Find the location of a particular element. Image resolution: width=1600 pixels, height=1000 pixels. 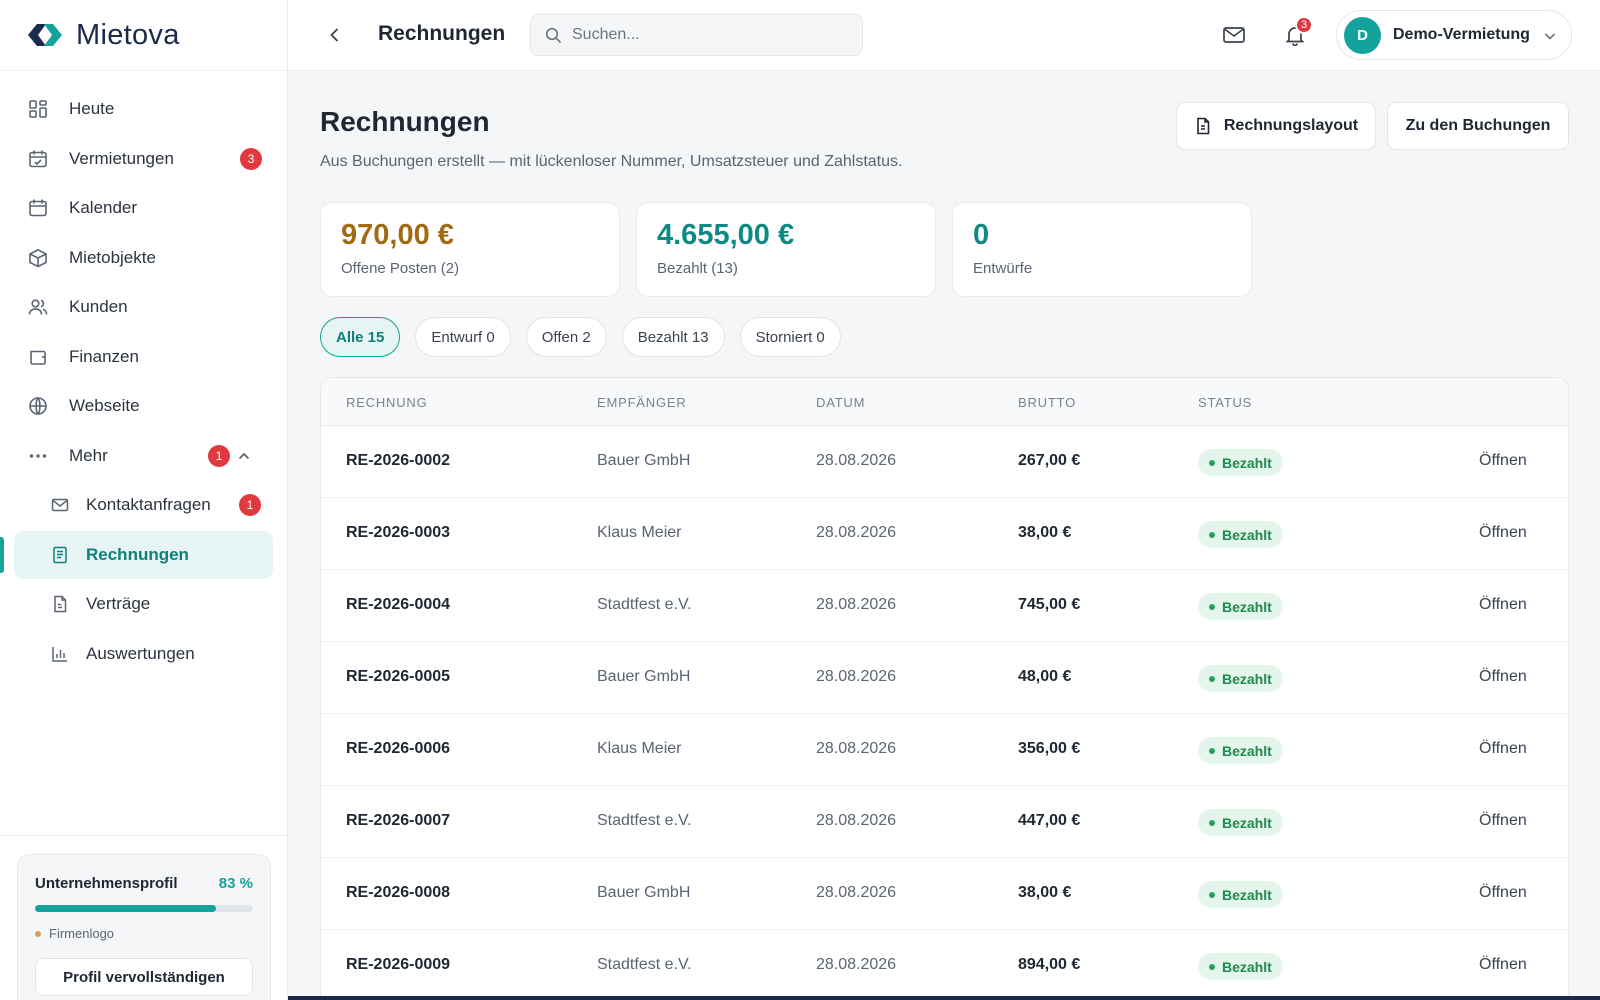

kpi-card-drafts: 0 Entwürfe is located at coordinates (1102, 249).